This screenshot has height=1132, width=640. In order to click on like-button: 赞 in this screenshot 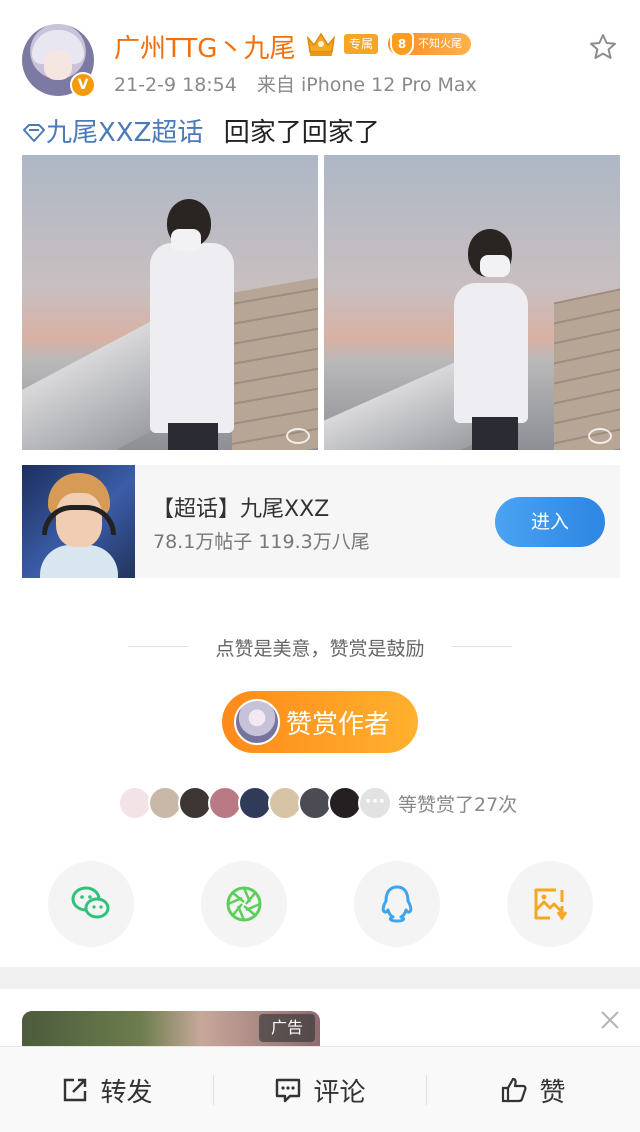, I will do `click(532, 1089)`.